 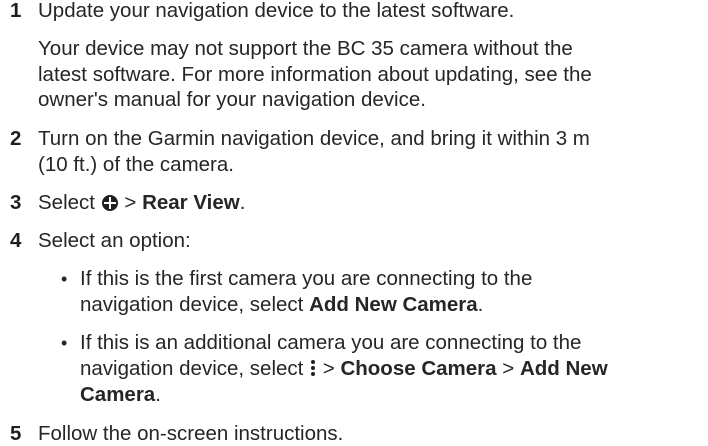 What do you see at coordinates (195, 368) in the screenshot?
I see `bullet-2-line-2-text: navigation device, select` at bounding box center [195, 368].